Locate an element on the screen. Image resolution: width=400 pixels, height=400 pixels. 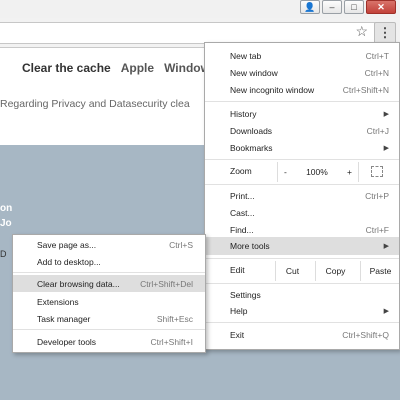
window-controls: 👤 – □ ✕ is located at coordinates (348, 8).